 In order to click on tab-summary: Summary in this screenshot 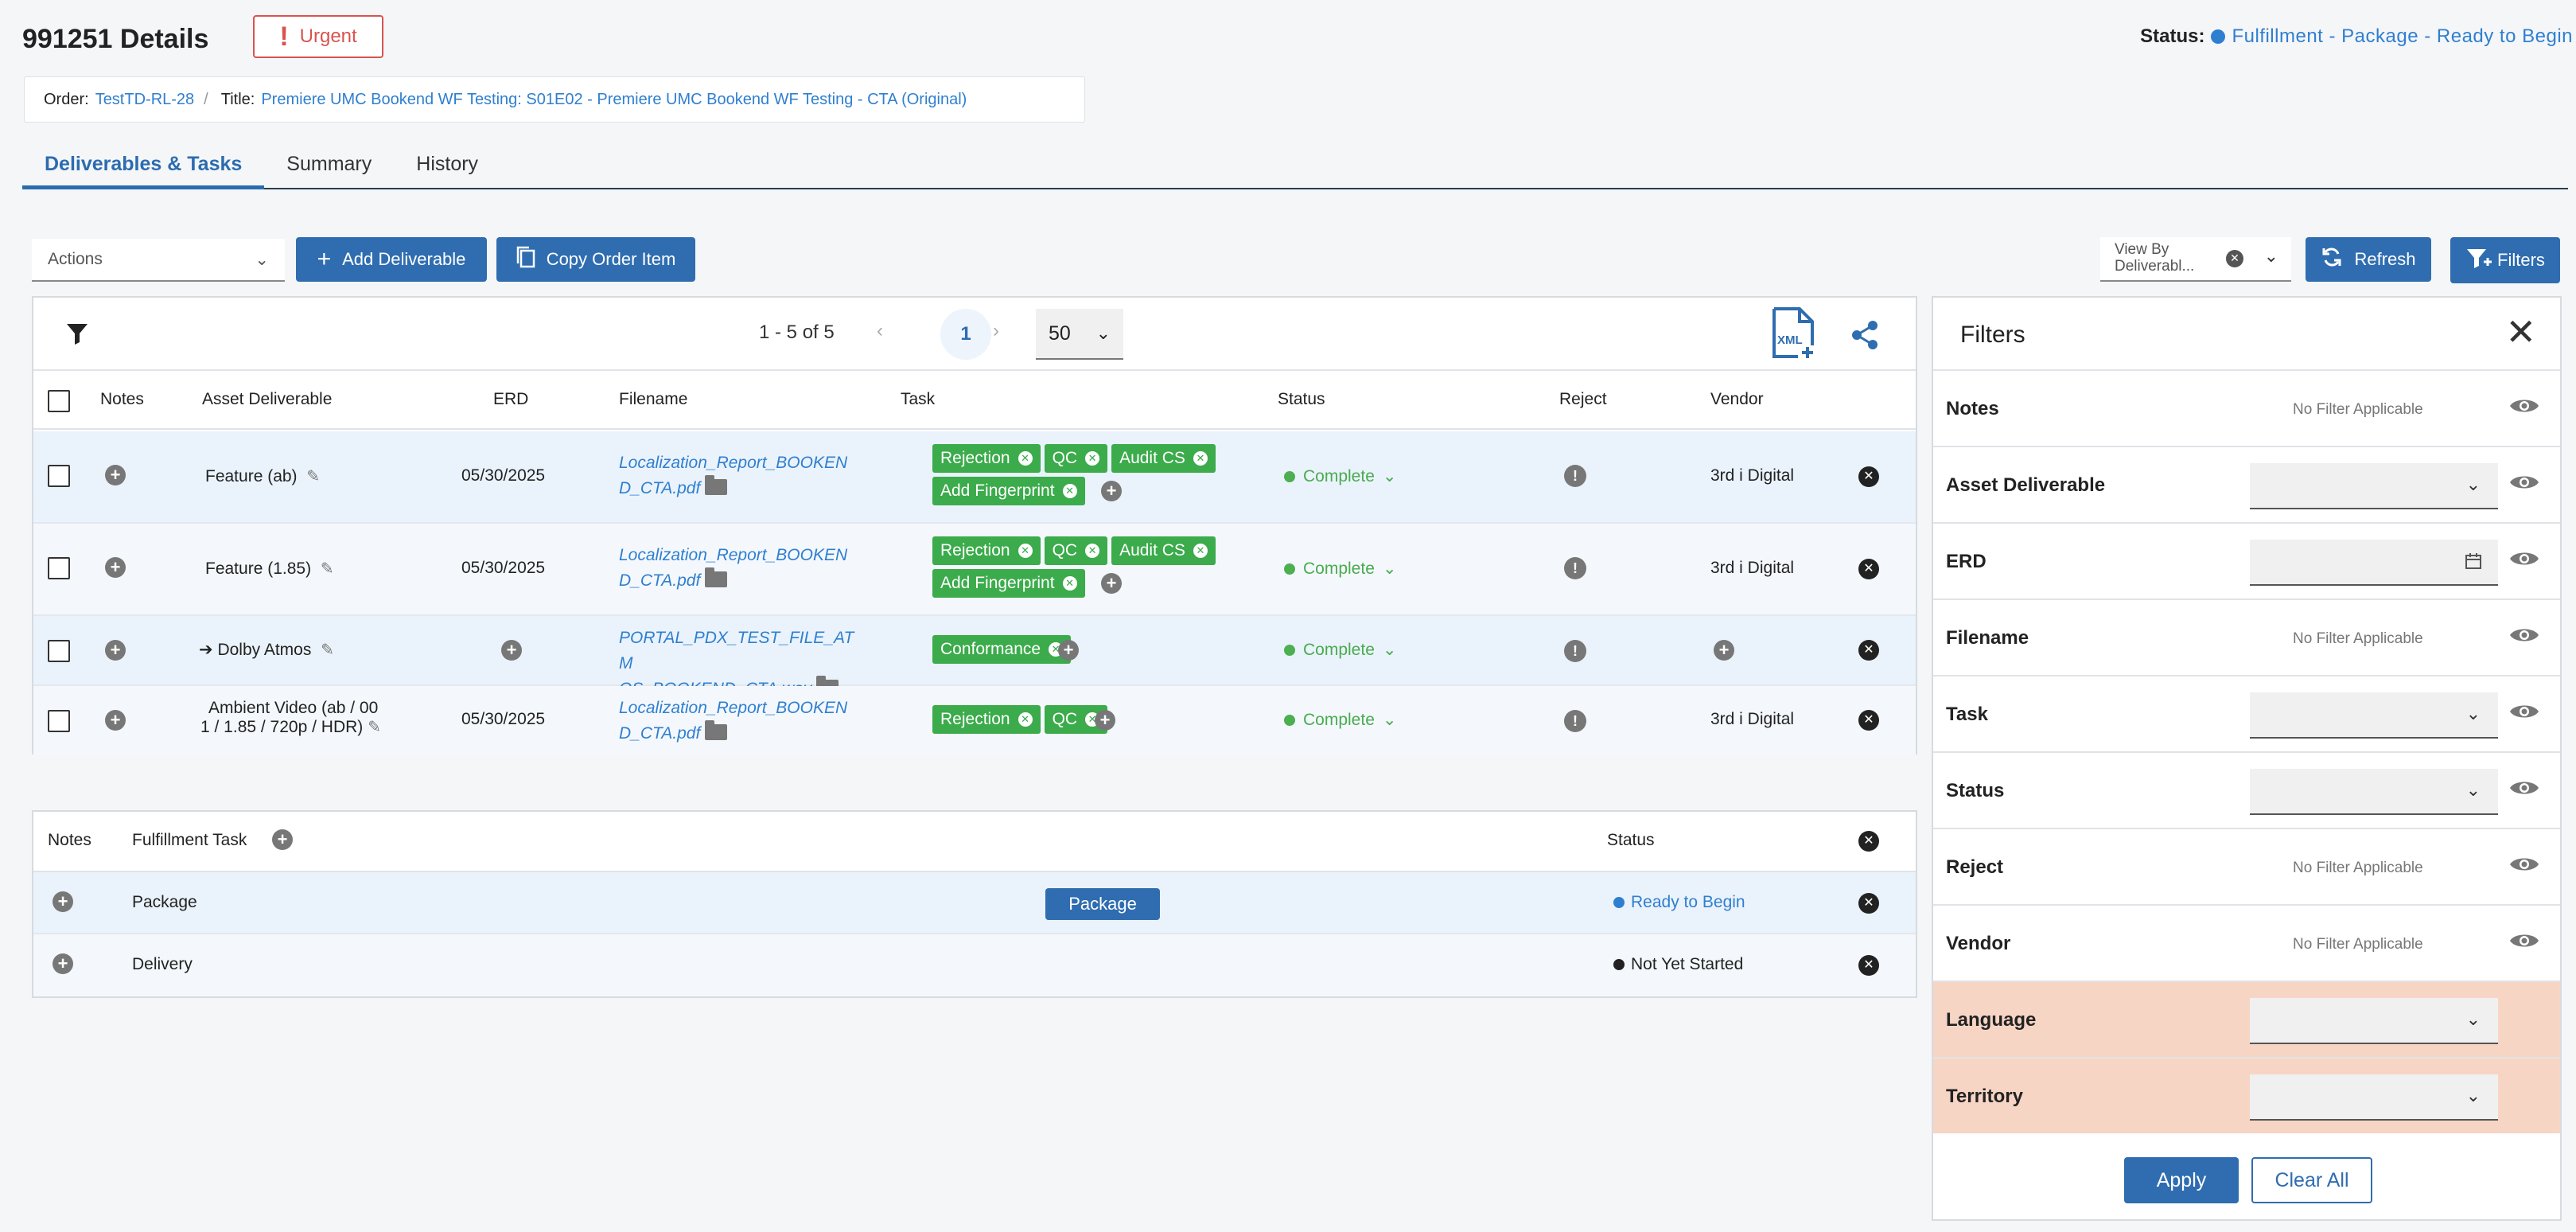, I will do `click(329, 166)`.